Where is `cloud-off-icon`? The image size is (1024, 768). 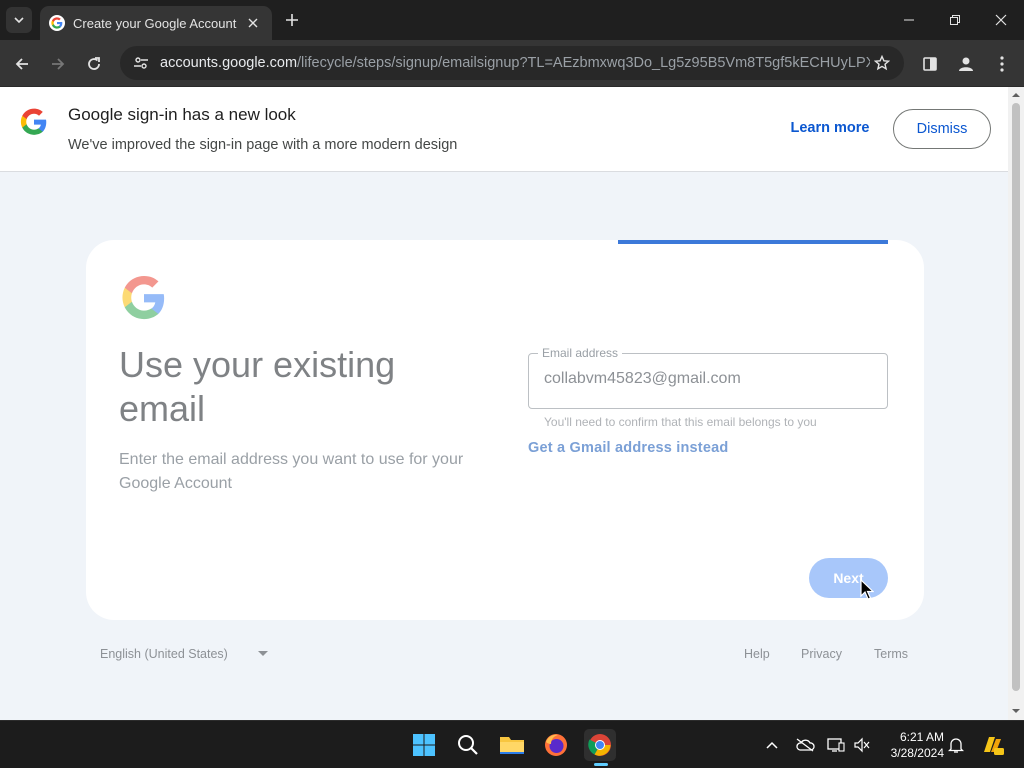
cloud-off-icon is located at coordinates (805, 745).